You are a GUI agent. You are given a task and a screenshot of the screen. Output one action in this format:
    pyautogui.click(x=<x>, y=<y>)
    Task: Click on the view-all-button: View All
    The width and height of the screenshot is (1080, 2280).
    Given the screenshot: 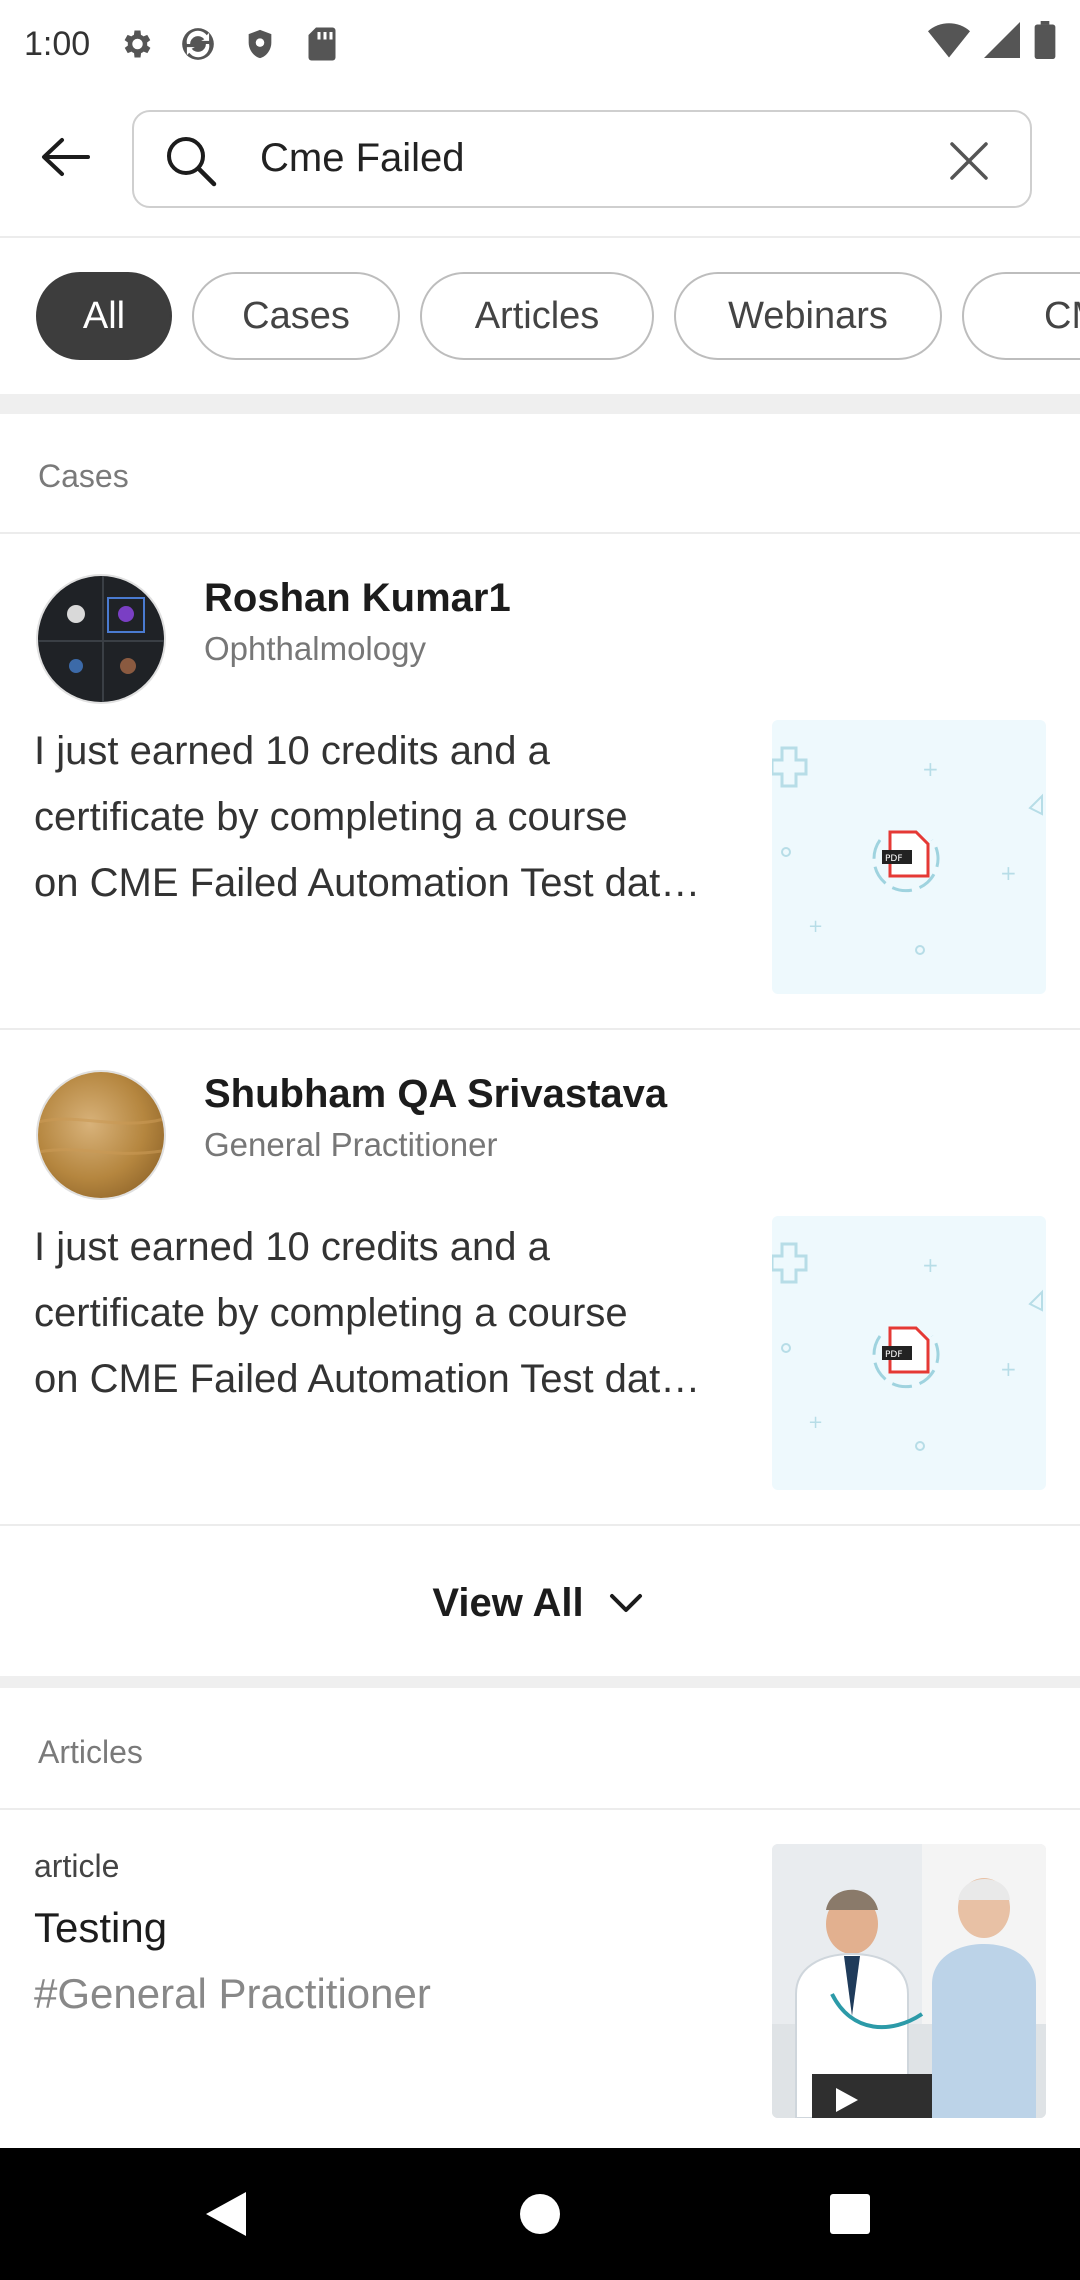 What is the action you would take?
    pyautogui.click(x=540, y=1603)
    